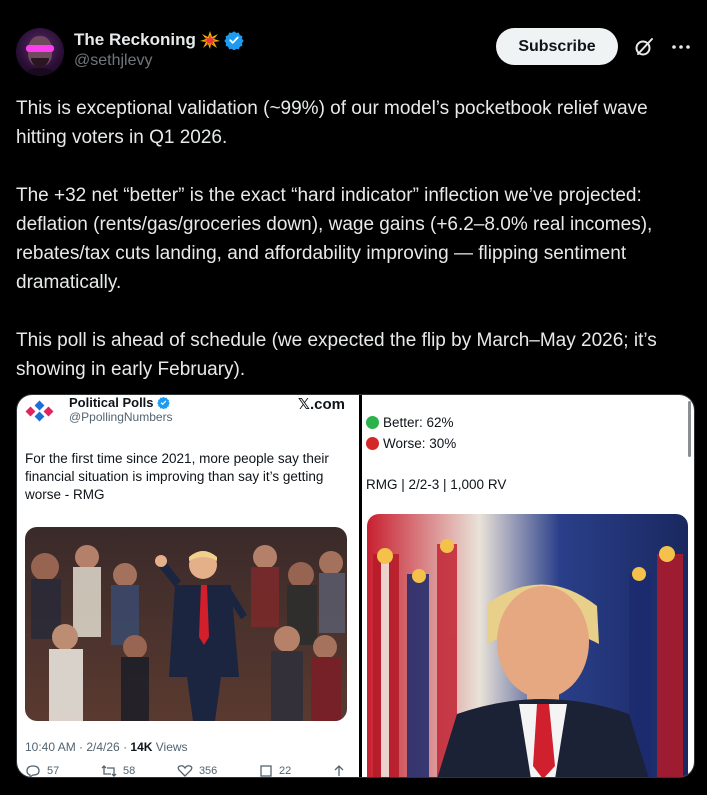  I want to click on subscribe-button: Subscribe, so click(557, 46).